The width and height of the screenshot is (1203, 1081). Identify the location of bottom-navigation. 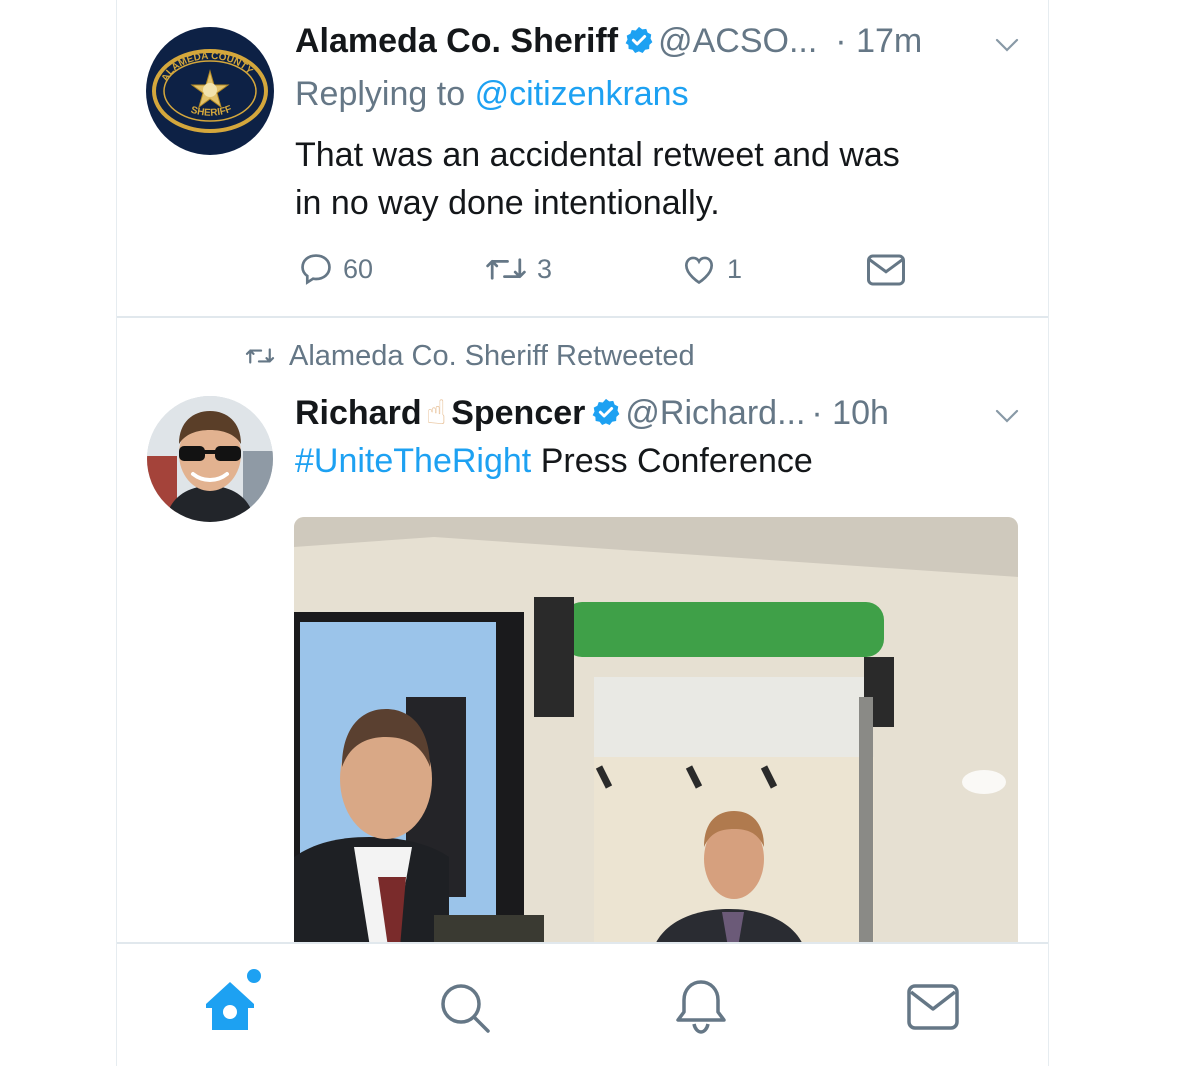
(582, 1005).